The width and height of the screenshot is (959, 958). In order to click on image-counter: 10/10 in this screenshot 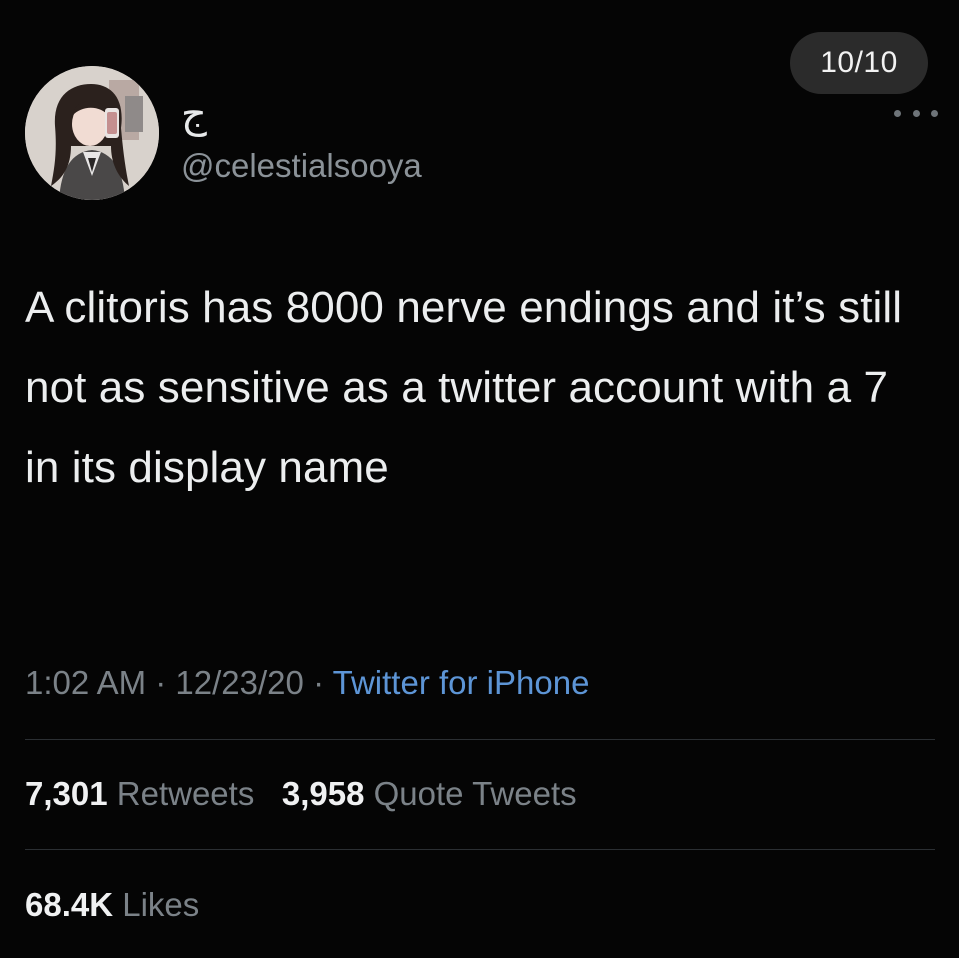, I will do `click(859, 63)`.